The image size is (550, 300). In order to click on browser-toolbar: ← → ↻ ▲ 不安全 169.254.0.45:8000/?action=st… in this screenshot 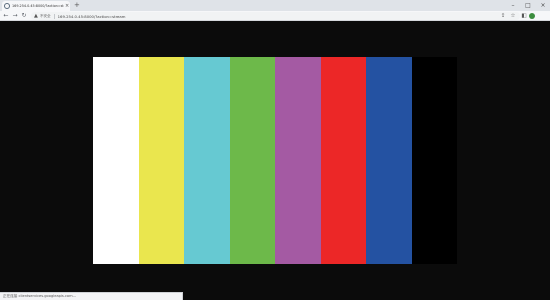, I will do `click(275, 16)`.